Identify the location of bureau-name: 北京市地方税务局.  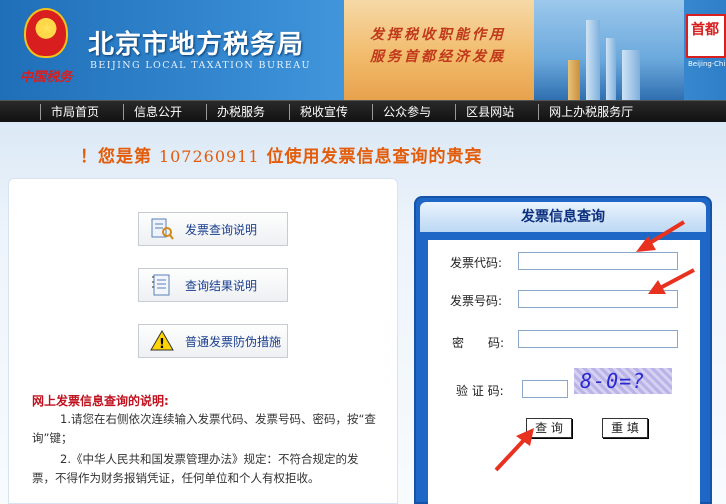
(196, 45).